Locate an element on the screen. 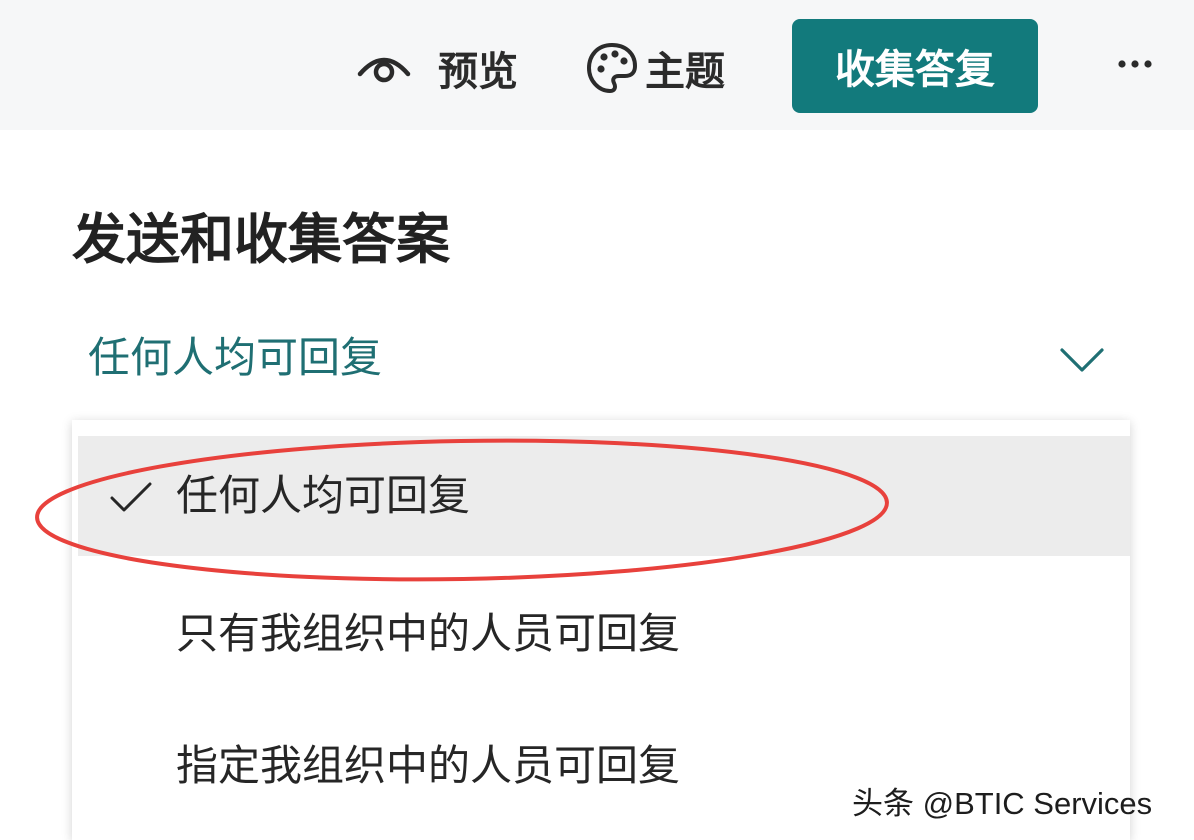 The image size is (1194, 840). theme-label: 主题 is located at coordinates (685, 72).